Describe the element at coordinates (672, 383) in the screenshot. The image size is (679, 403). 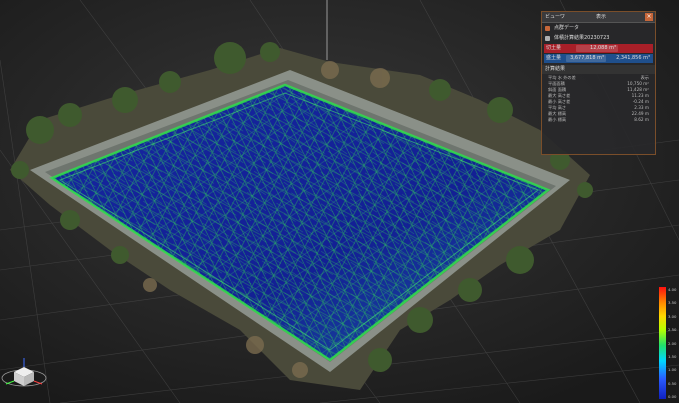
I see `legend-tick: 0.50` at that location.